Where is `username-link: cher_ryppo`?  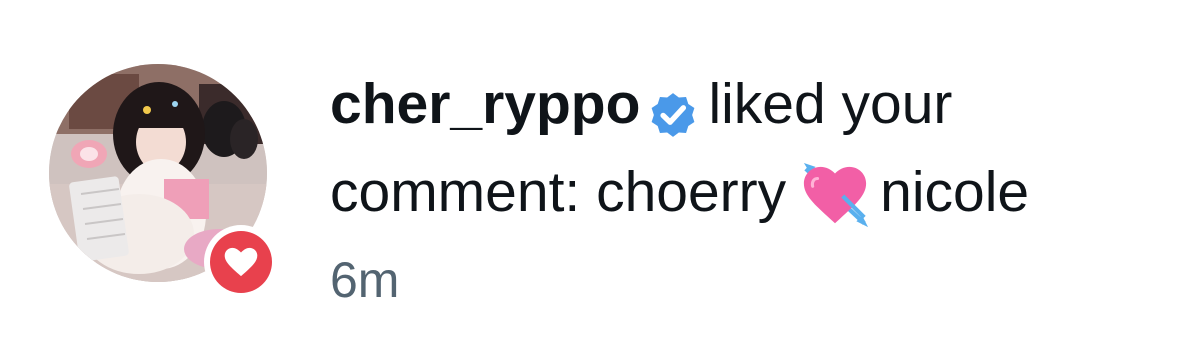 username-link: cher_ryppo is located at coordinates (485, 104).